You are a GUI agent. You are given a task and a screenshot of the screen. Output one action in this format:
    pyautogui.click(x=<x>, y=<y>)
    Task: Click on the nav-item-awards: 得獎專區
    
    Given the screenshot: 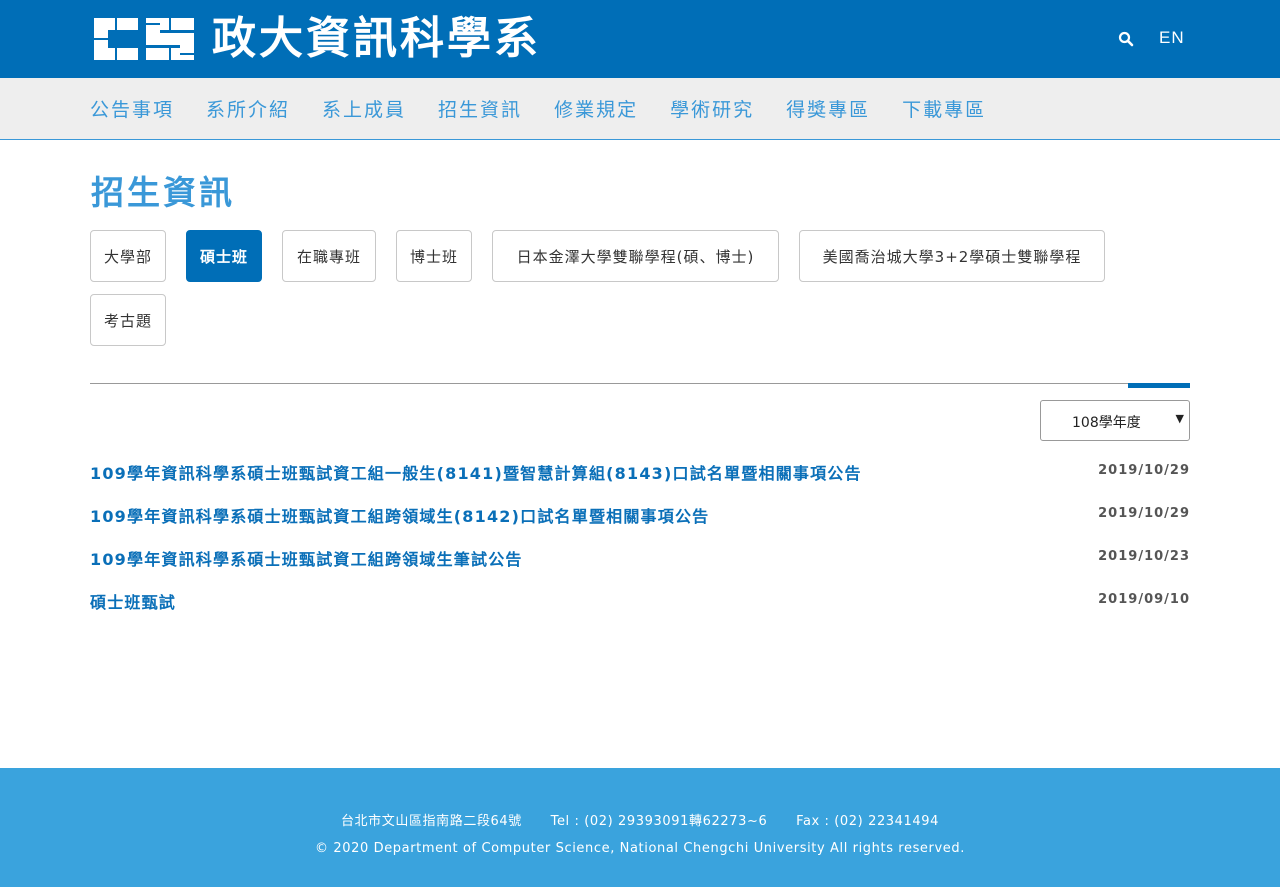 What is the action you would take?
    pyautogui.click(x=828, y=108)
    